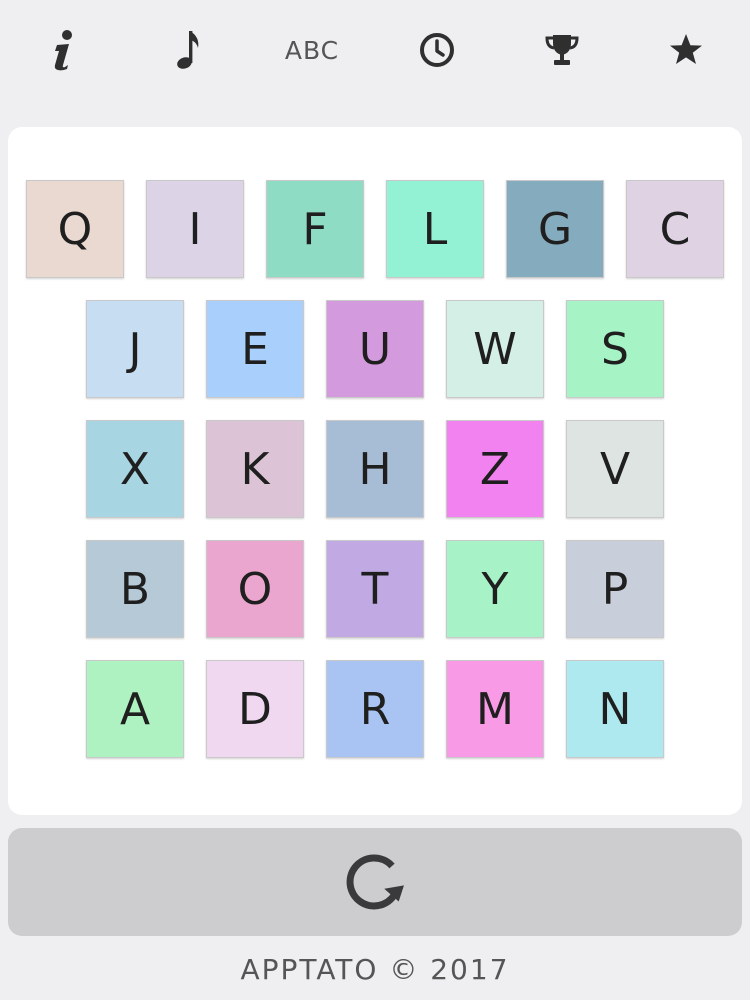 The image size is (750, 1000). I want to click on copyright-footer: APPTATO © 2017, so click(375, 969).